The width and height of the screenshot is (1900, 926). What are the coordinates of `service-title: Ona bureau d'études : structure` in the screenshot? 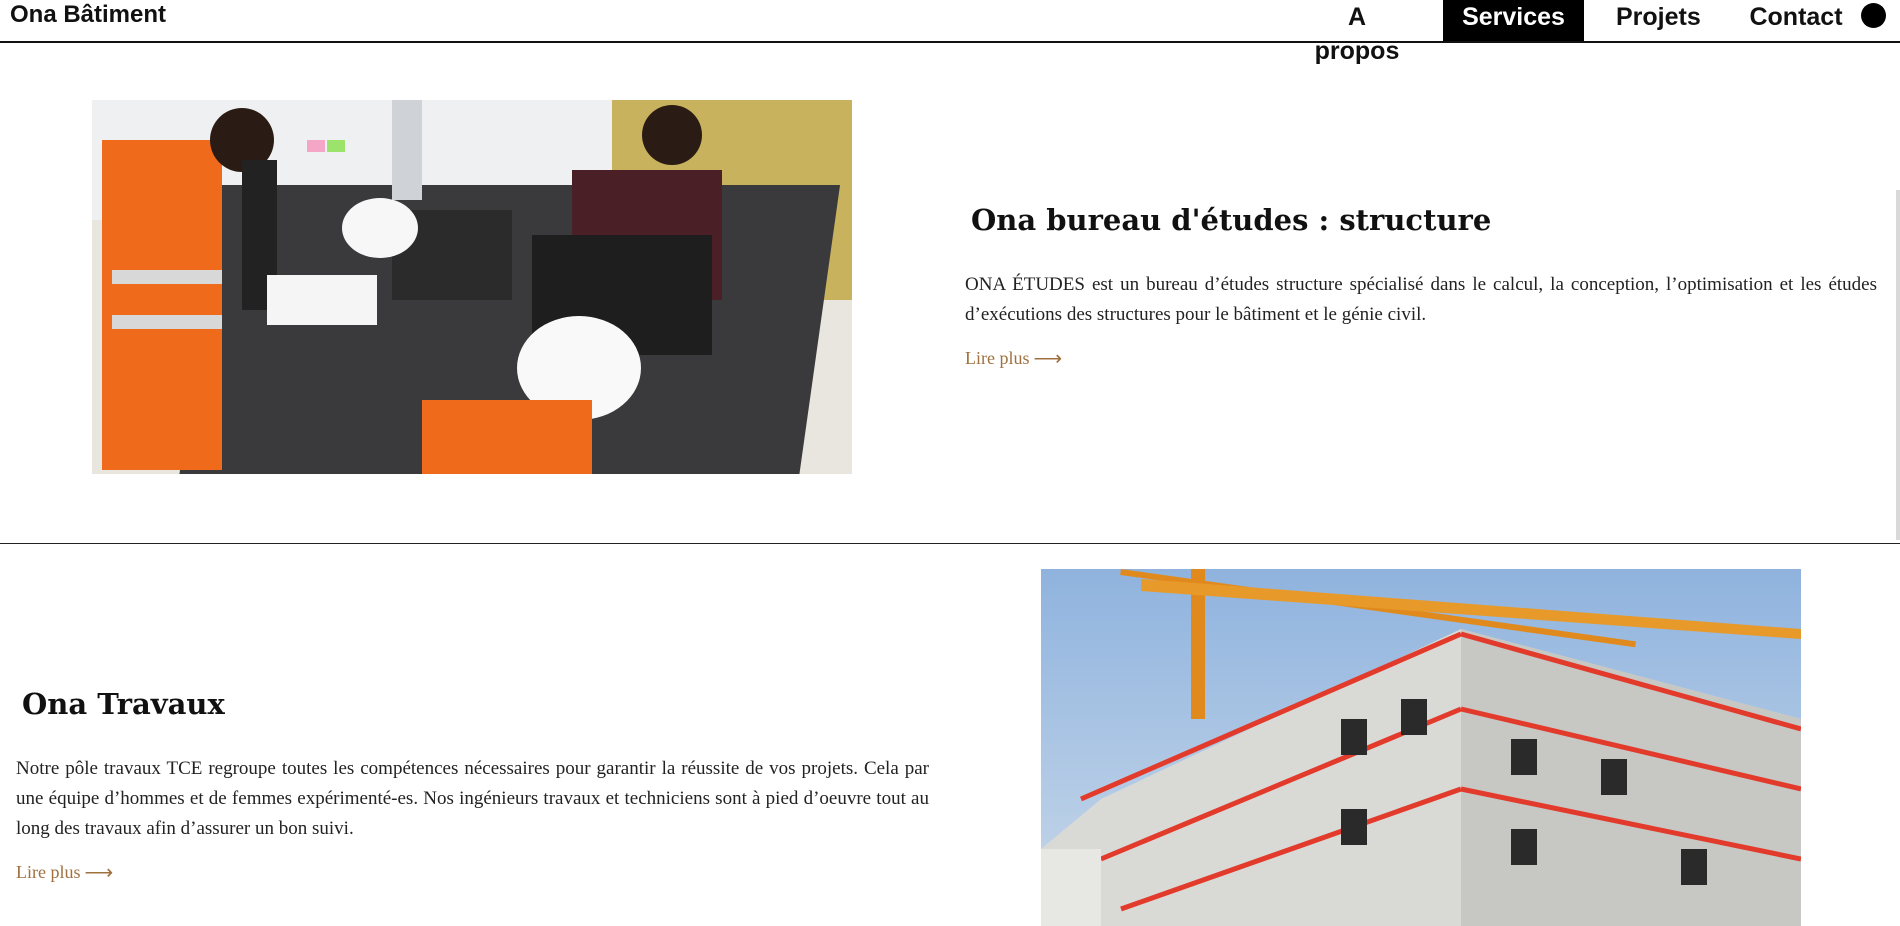 It's located at (1231, 220).